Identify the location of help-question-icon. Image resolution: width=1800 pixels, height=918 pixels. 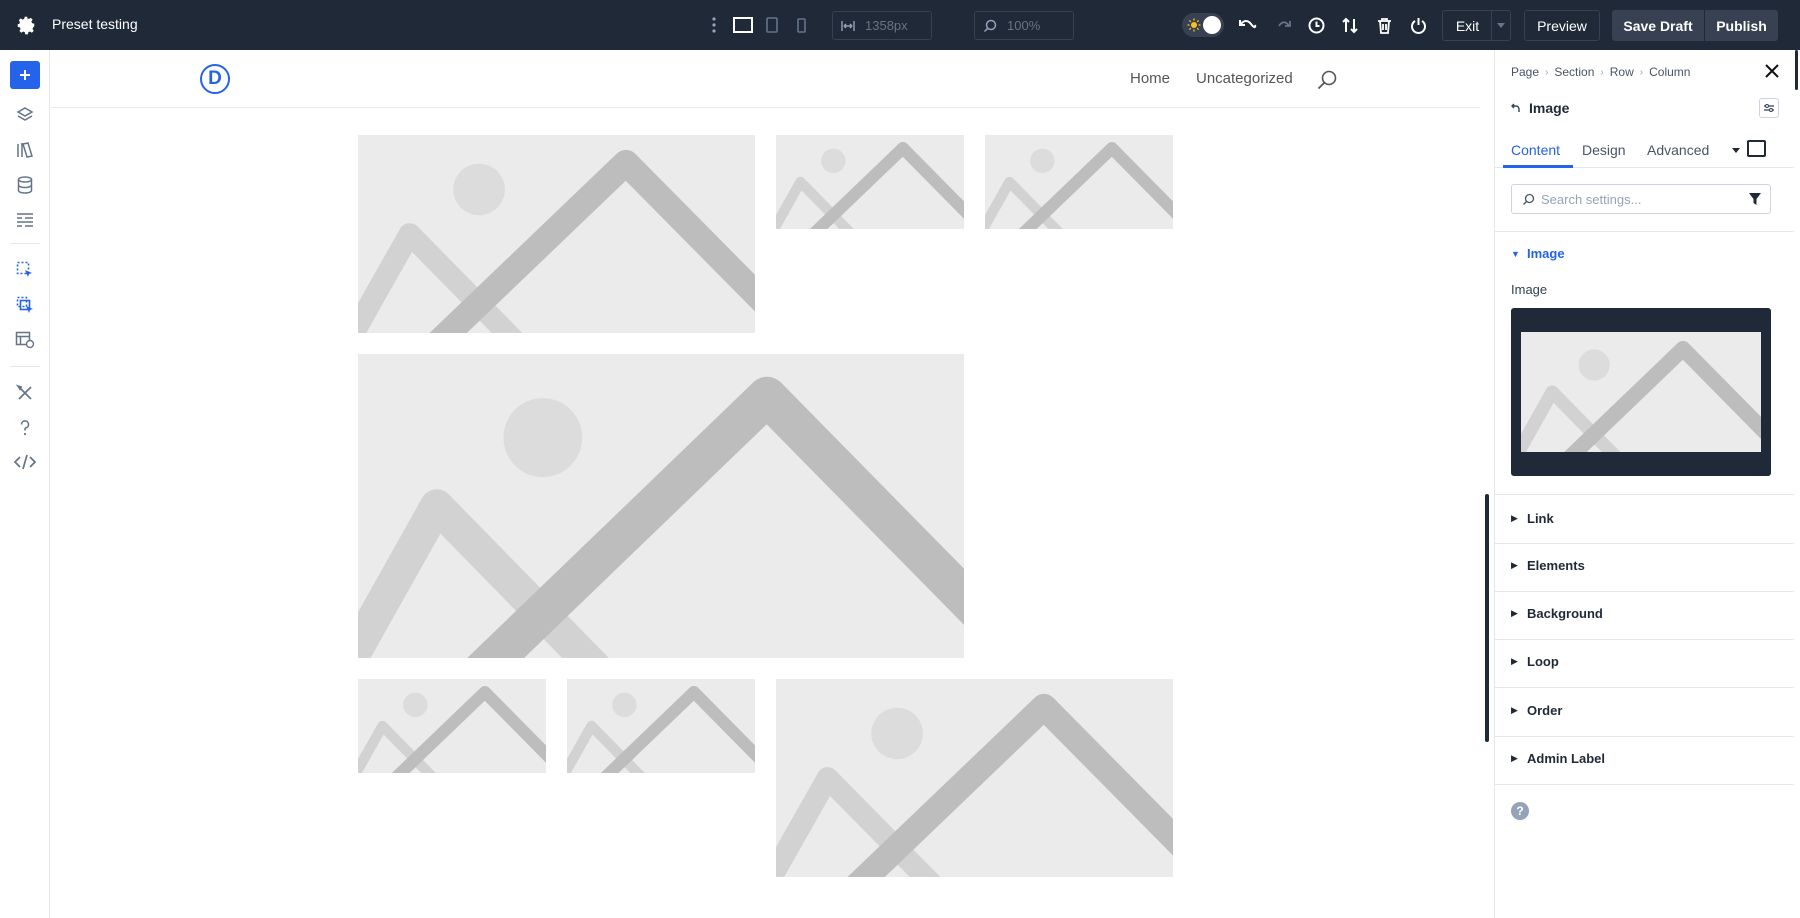
(25, 428).